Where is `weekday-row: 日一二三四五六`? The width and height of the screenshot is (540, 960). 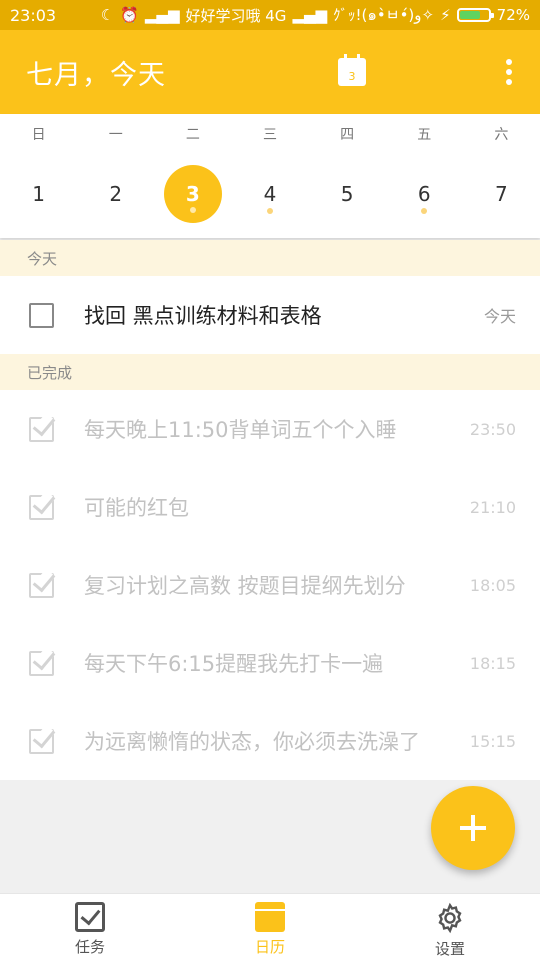 weekday-row: 日一二三四五六 is located at coordinates (270, 134).